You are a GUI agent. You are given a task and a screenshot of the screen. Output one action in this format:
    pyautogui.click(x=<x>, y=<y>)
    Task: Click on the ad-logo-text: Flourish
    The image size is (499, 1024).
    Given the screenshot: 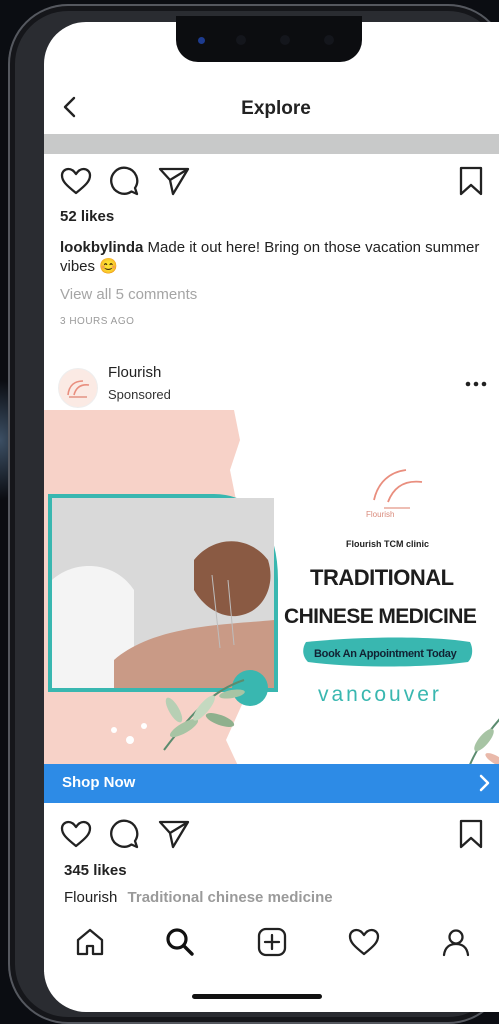 What is the action you would take?
    pyautogui.click(x=380, y=514)
    